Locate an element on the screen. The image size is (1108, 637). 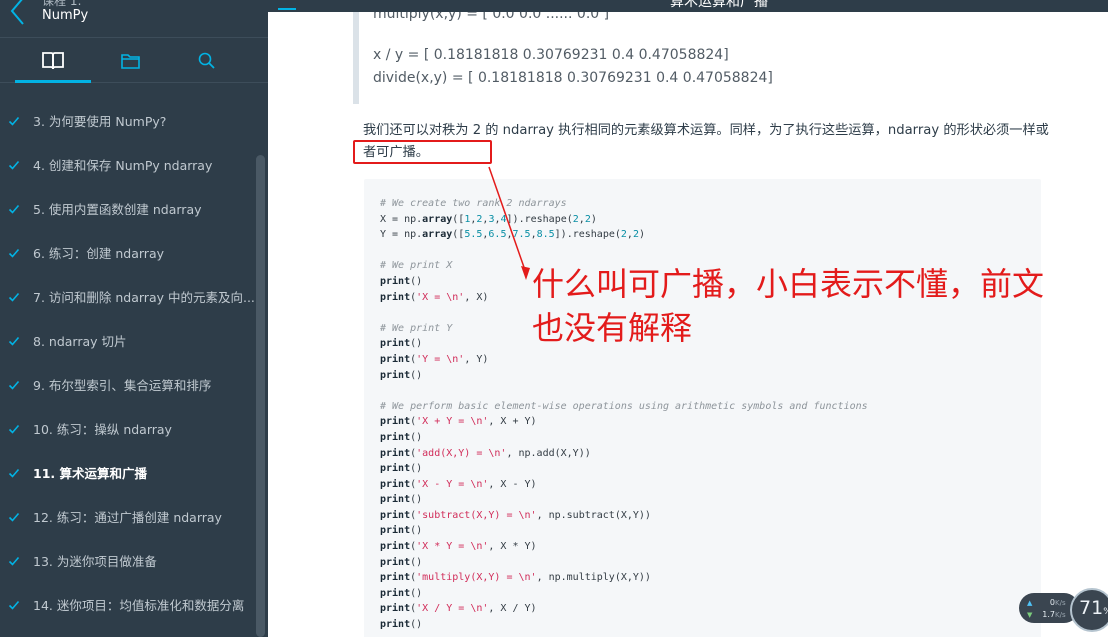
search-icon is located at coordinates (206, 60).